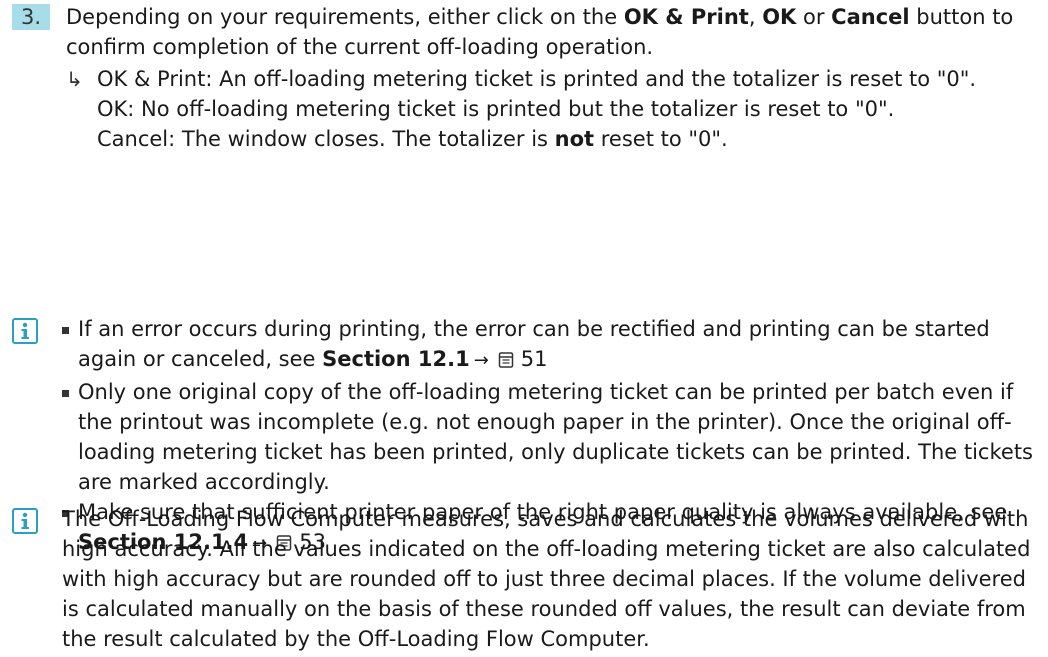 The width and height of the screenshot is (1048, 657). I want to click on result-arrow-icon: ↳, so click(74, 79).